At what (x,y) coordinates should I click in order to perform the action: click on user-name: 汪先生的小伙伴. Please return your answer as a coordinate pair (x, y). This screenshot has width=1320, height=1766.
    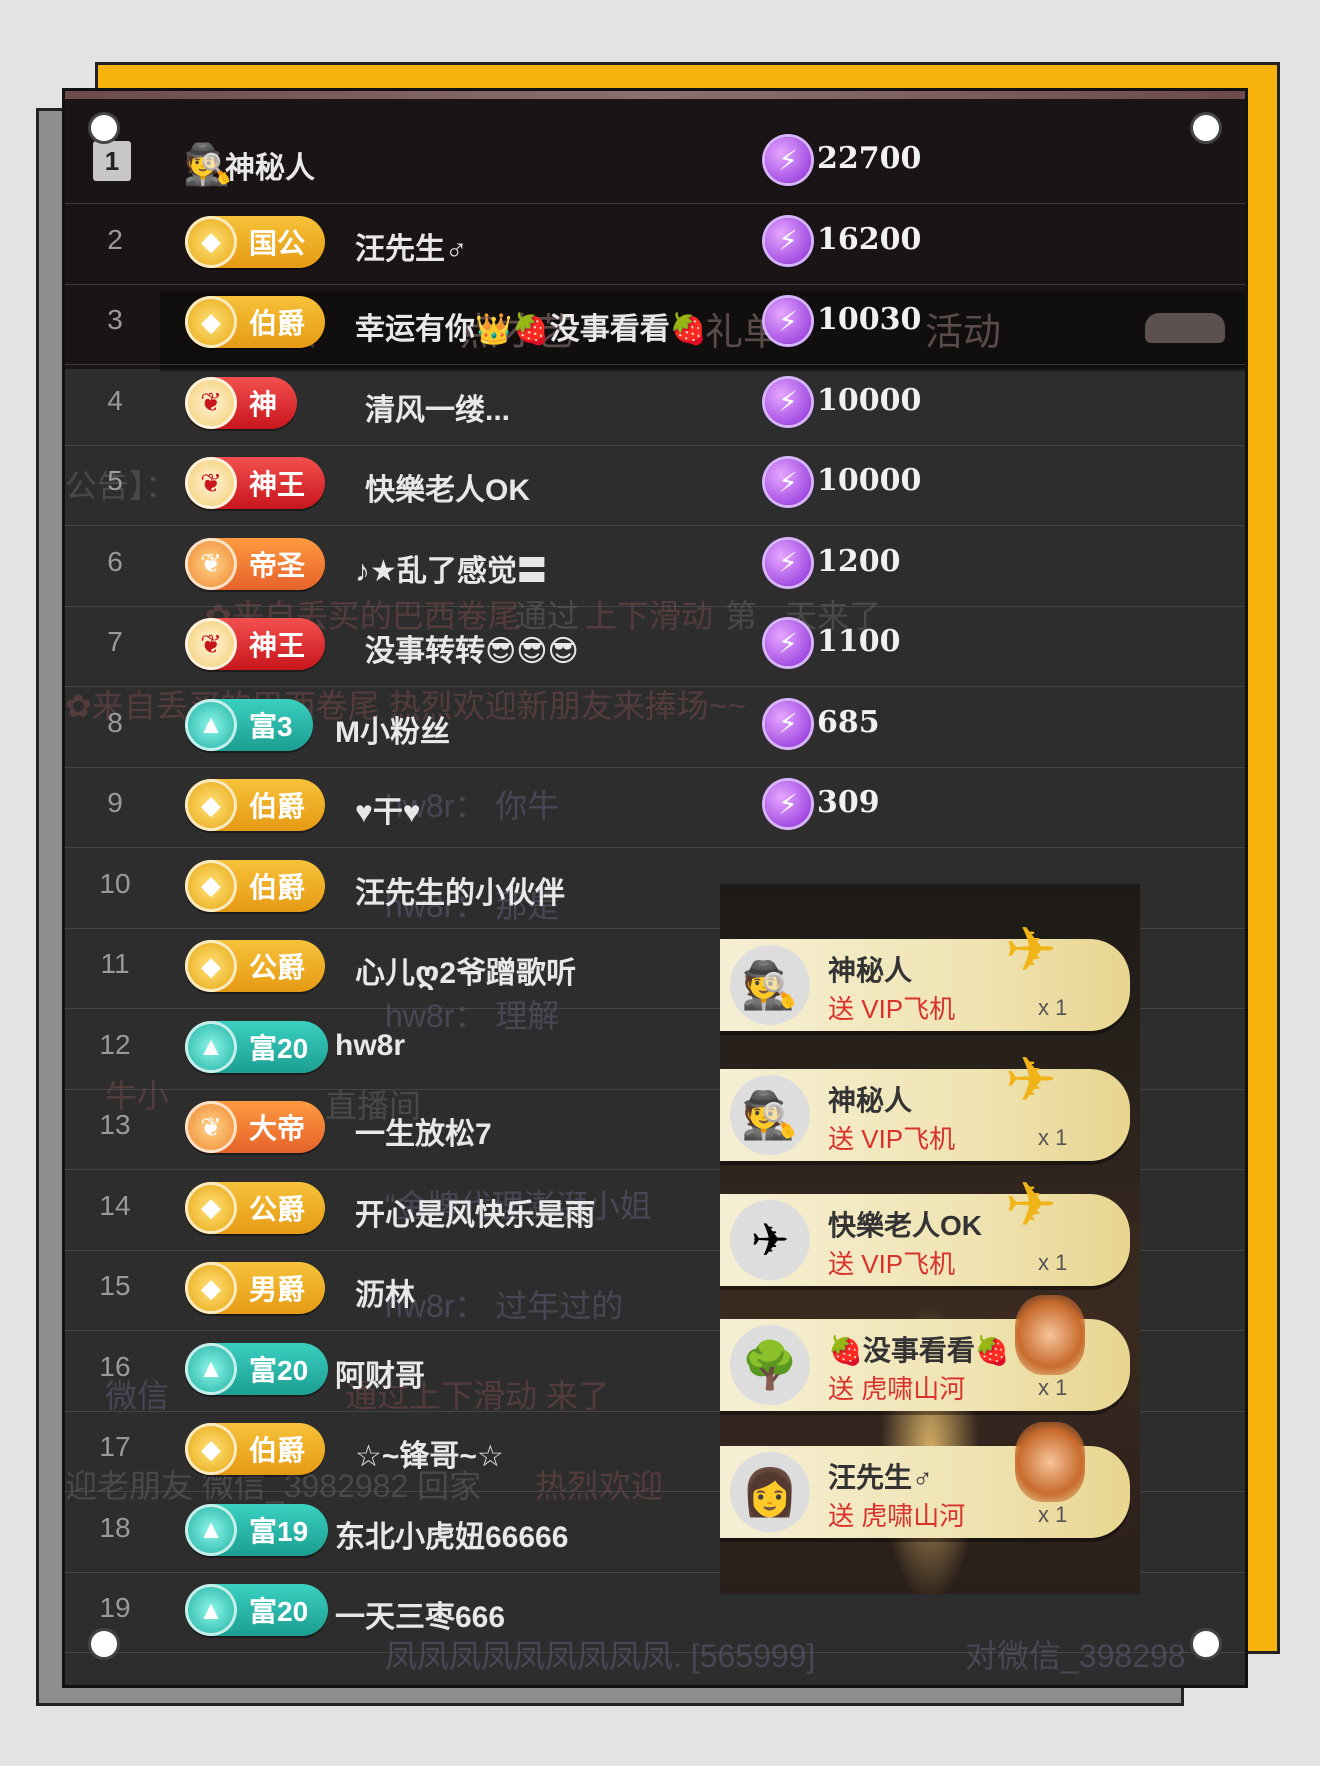
    Looking at the image, I should click on (460, 890).